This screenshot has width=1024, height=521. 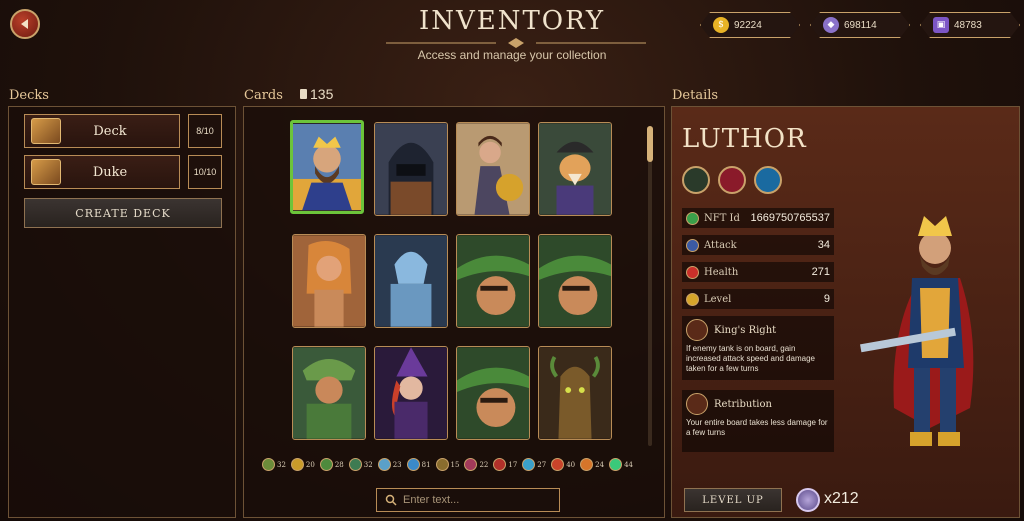 I want to click on level-token-count: x212, so click(x=841, y=498).